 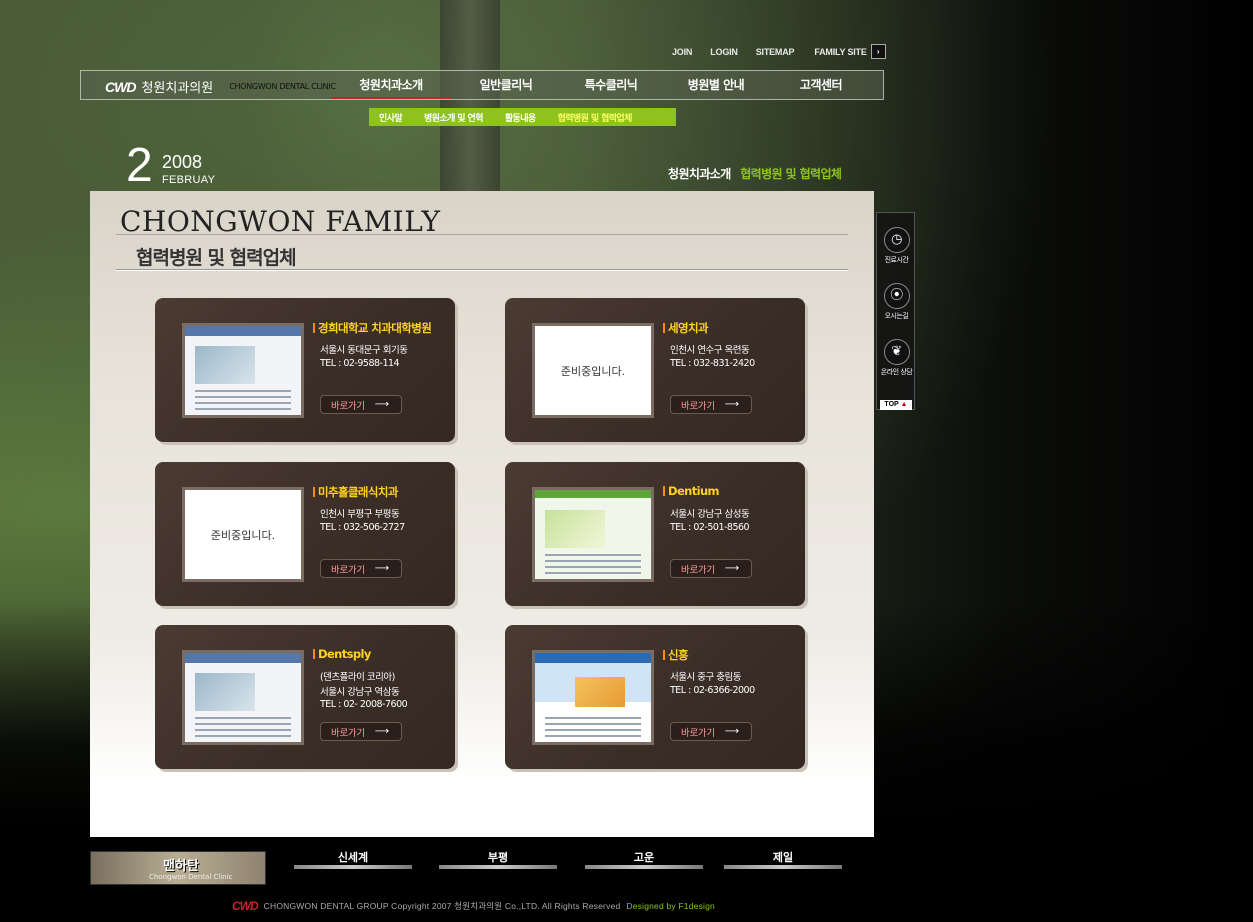 What do you see at coordinates (355, 492) in the screenshot?
I see `partner-name: 미추홀클래식치과` at bounding box center [355, 492].